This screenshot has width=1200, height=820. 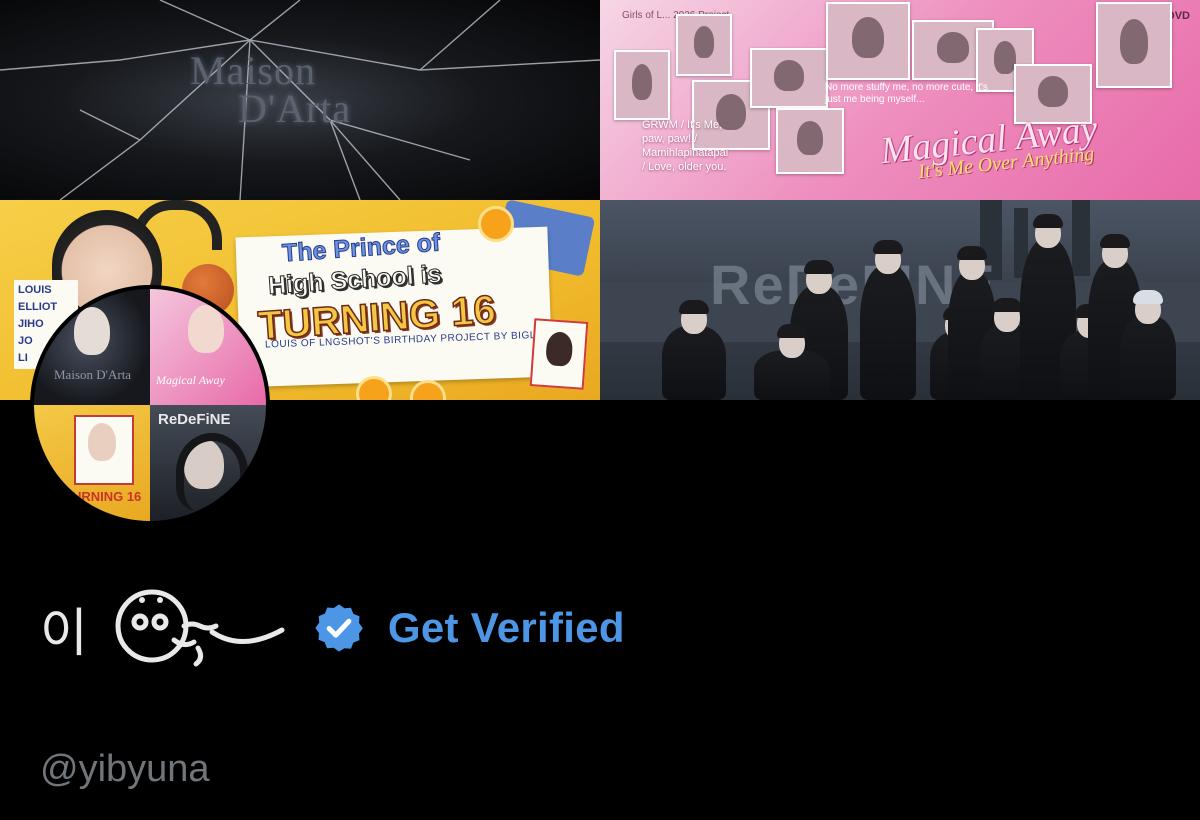 What do you see at coordinates (506, 628) in the screenshot?
I see `get-verified-link: Get Verified` at bounding box center [506, 628].